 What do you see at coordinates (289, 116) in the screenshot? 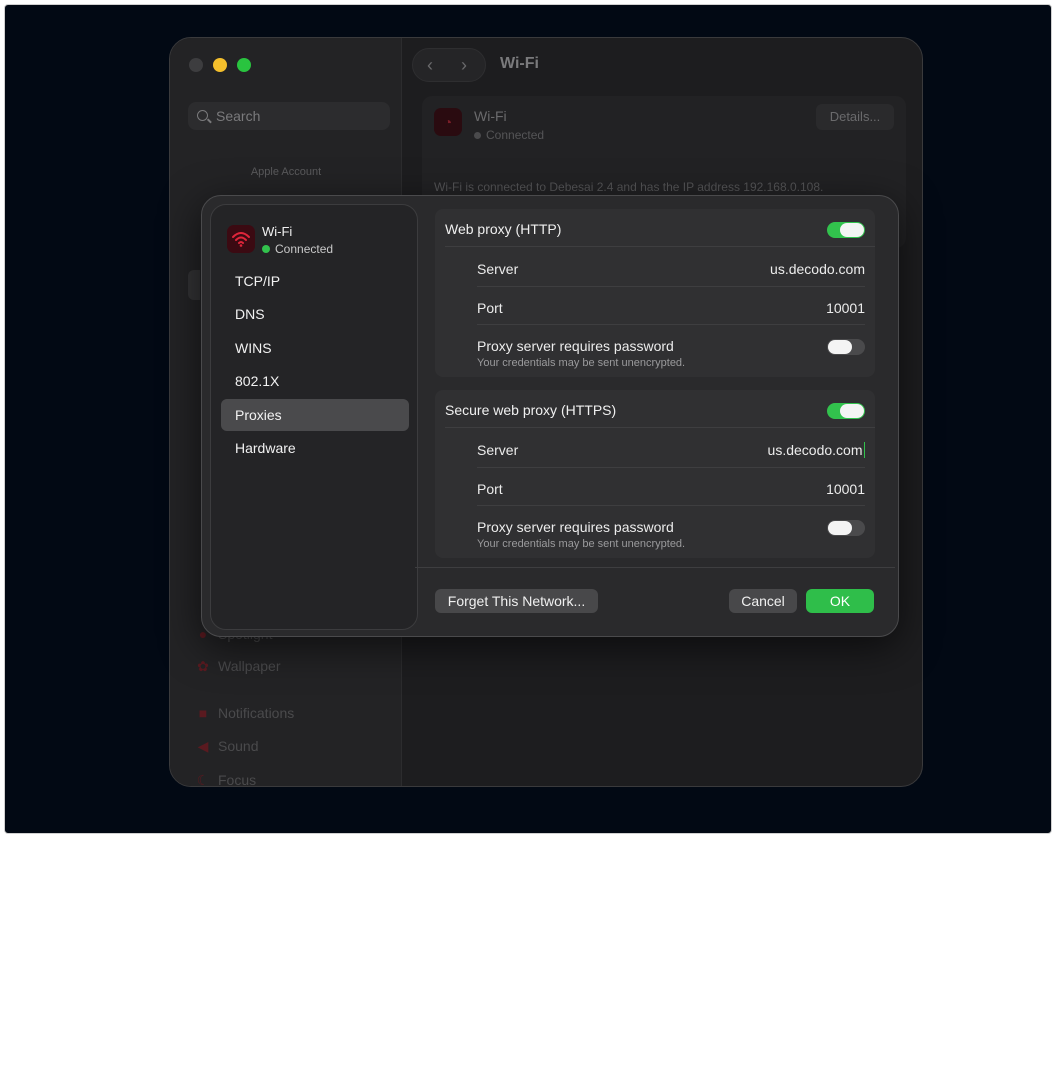
I see `settings-search-input: Search` at bounding box center [289, 116].